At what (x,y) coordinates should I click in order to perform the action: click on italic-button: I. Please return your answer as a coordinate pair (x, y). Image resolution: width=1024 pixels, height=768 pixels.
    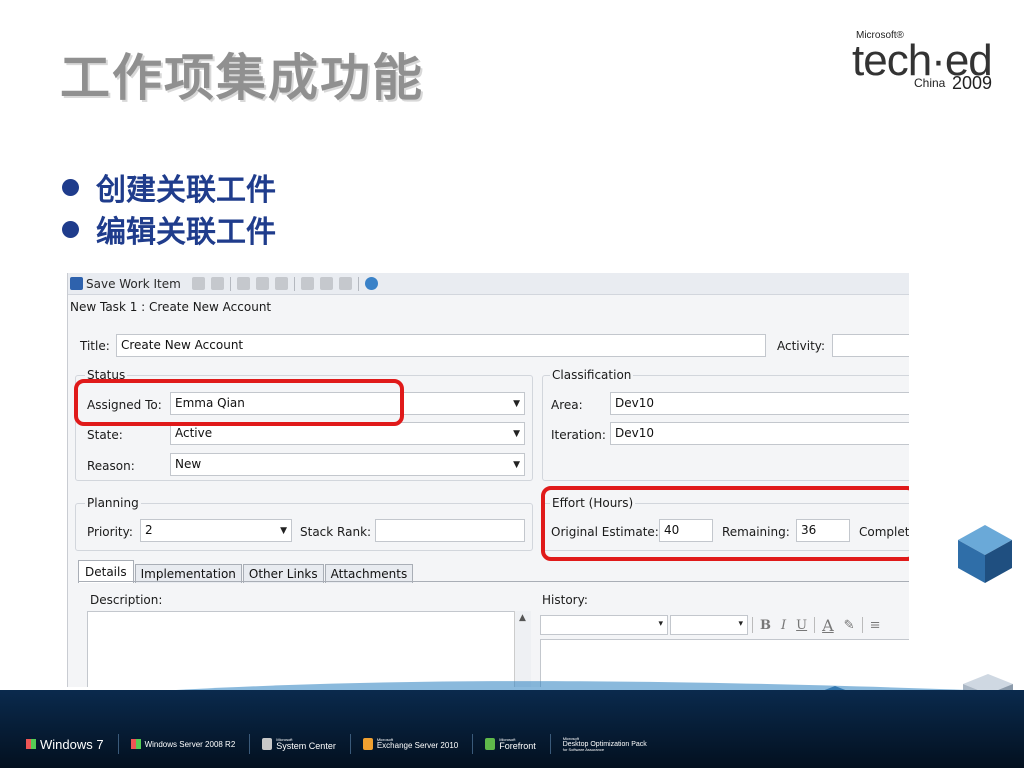
    Looking at the image, I should click on (783, 625).